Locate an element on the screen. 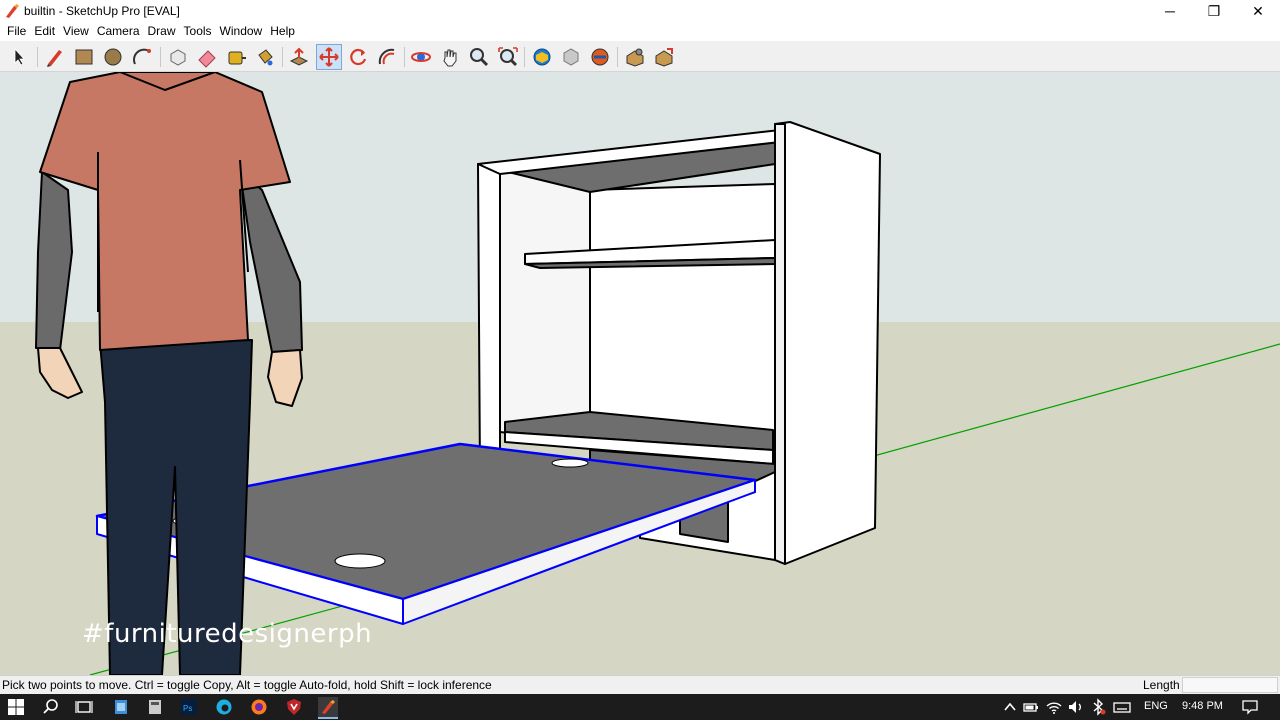 Image resolution: width=1280 pixels, height=720 pixels. restore-button: ❐ is located at coordinates (1214, 11).